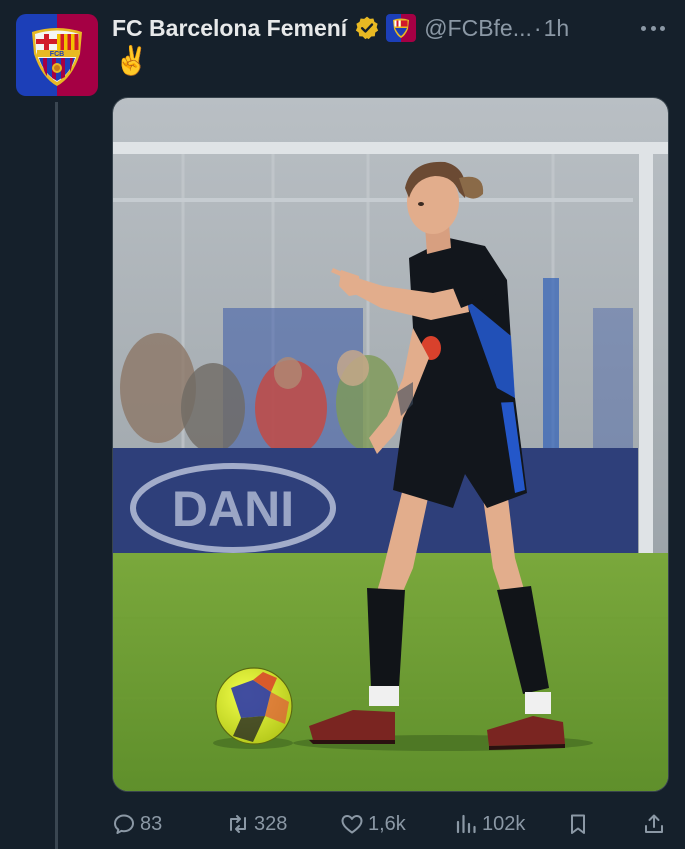  I want to click on retweet-icon, so click(238, 824).